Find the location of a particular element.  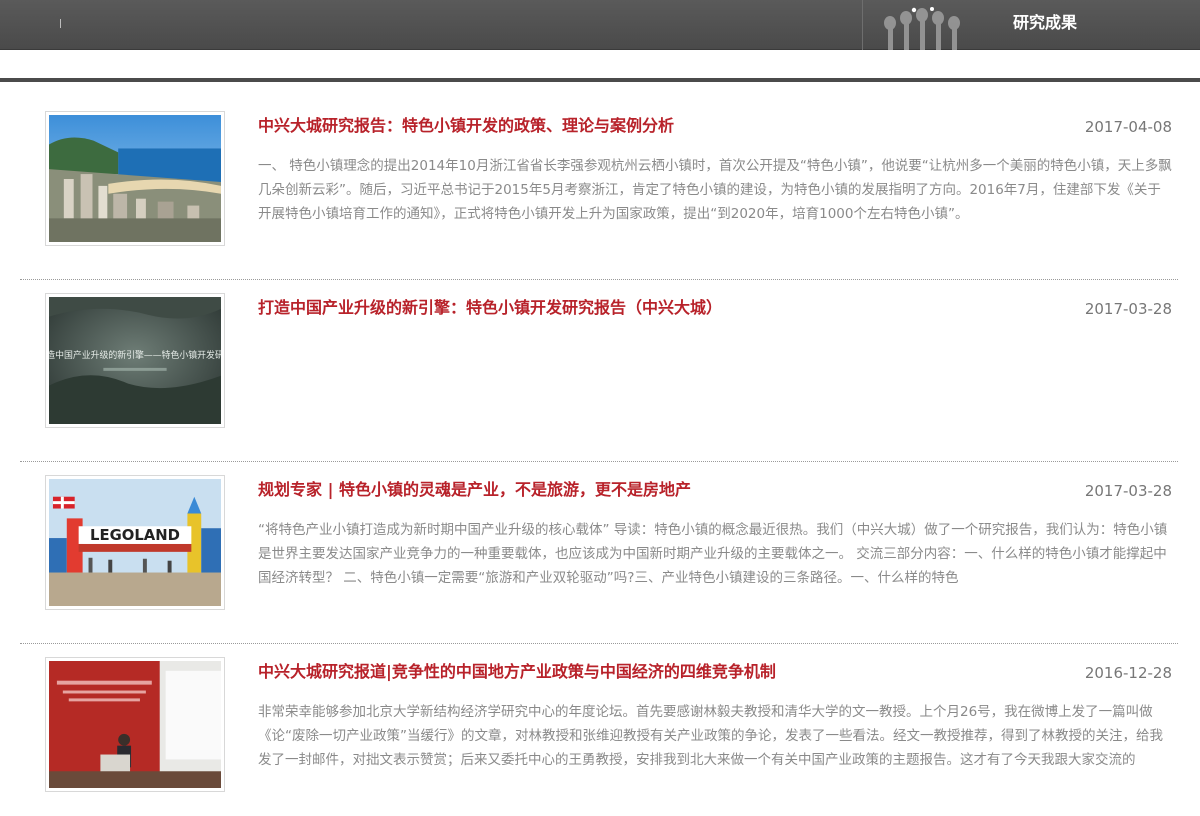

header-divider is located at coordinates (862, 25).